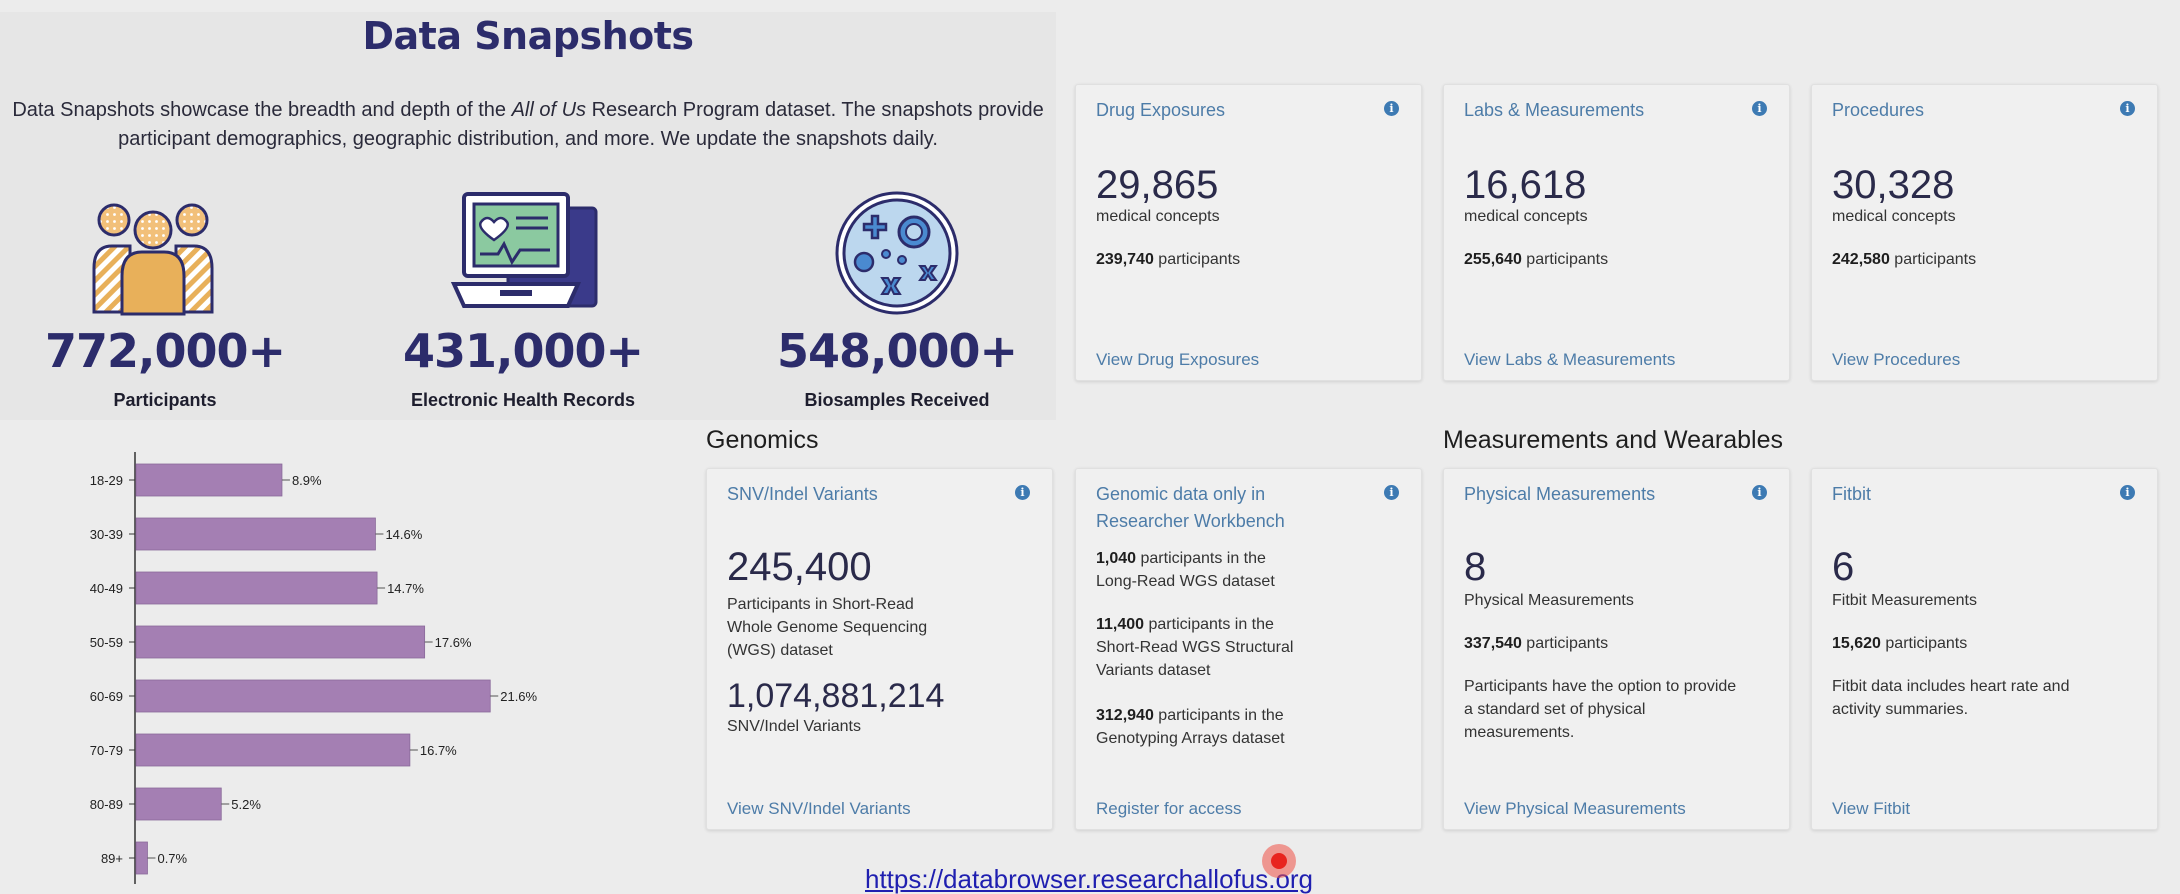  I want to click on participants-number: 337,540, so click(1493, 643).